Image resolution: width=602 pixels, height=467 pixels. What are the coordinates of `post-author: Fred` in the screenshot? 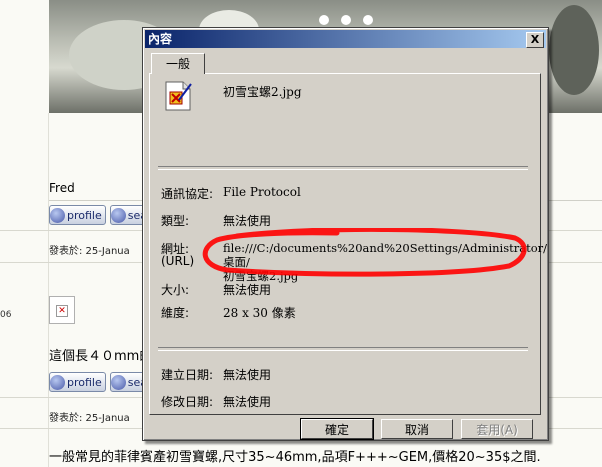 It's located at (62, 188).